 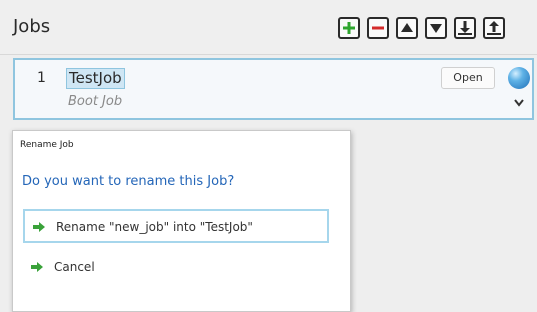 I want to click on remove-job-button, so click(x=378, y=28).